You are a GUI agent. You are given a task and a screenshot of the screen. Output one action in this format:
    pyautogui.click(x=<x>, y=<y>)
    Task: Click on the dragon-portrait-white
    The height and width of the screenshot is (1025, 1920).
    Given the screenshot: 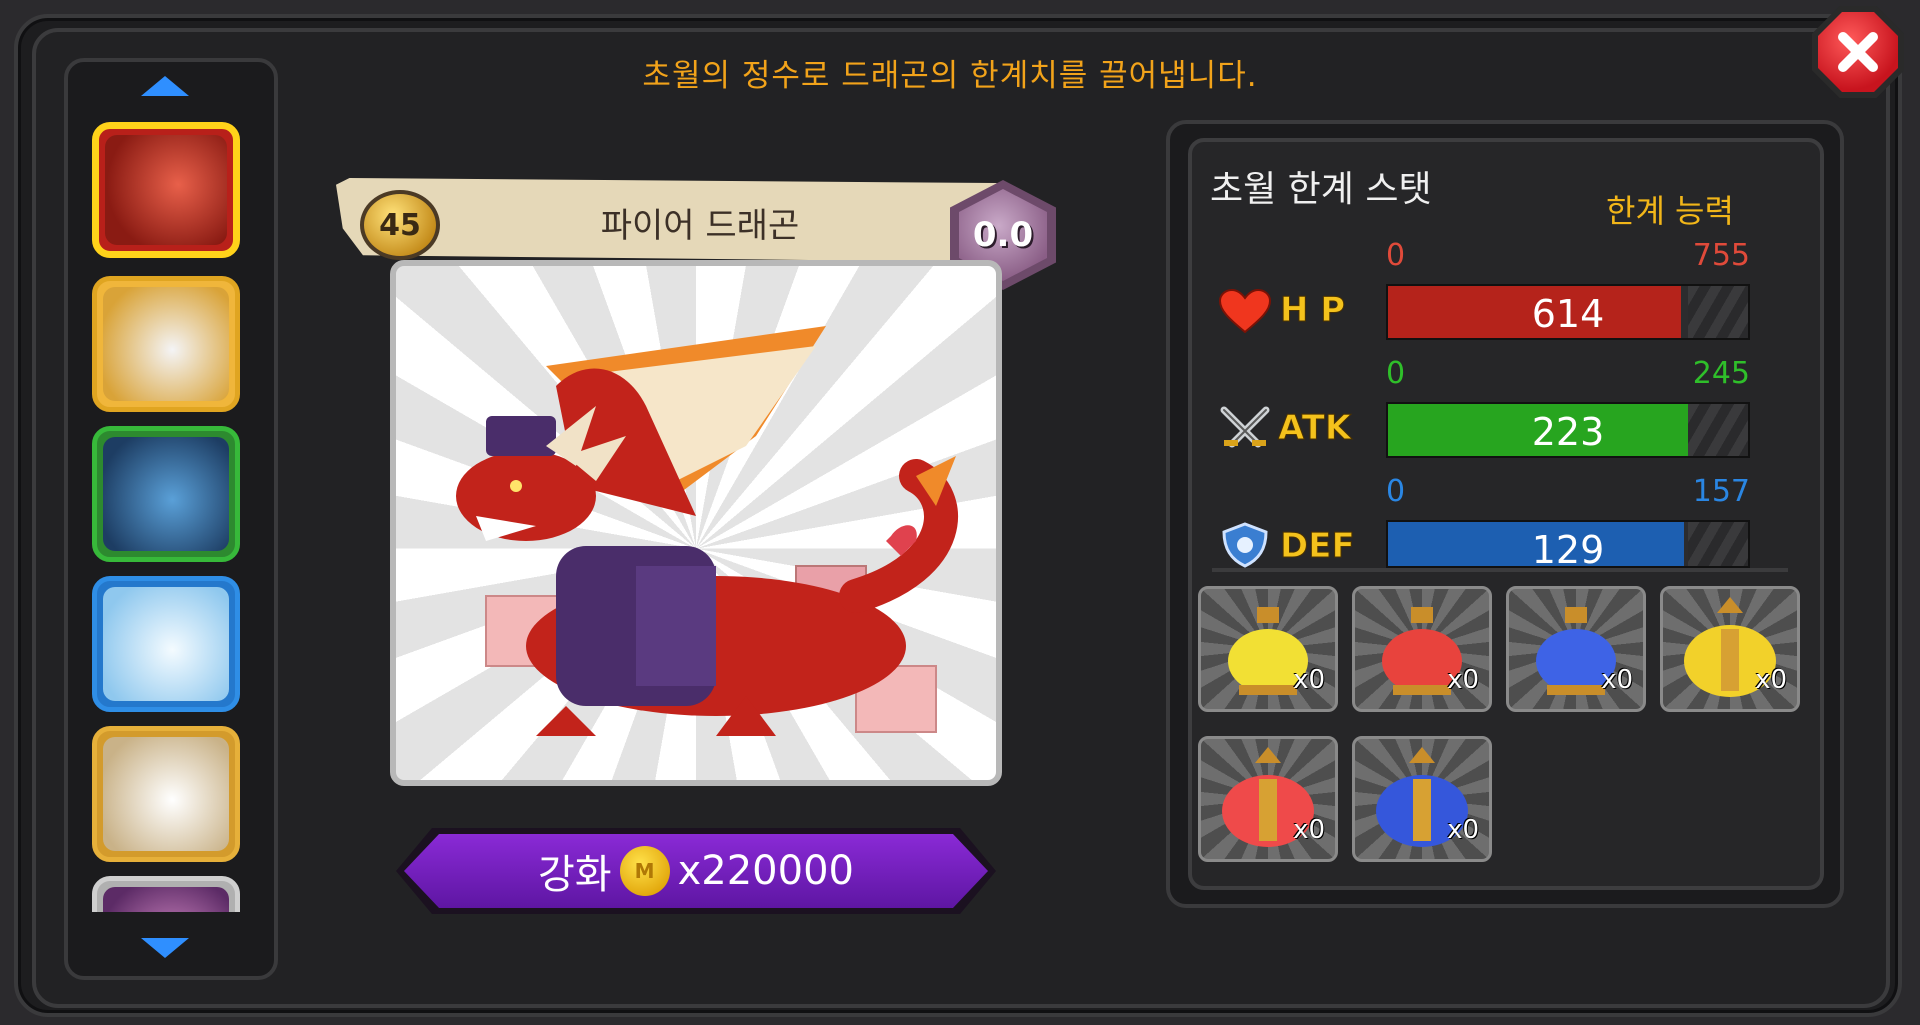 What is the action you would take?
    pyautogui.click(x=166, y=794)
    